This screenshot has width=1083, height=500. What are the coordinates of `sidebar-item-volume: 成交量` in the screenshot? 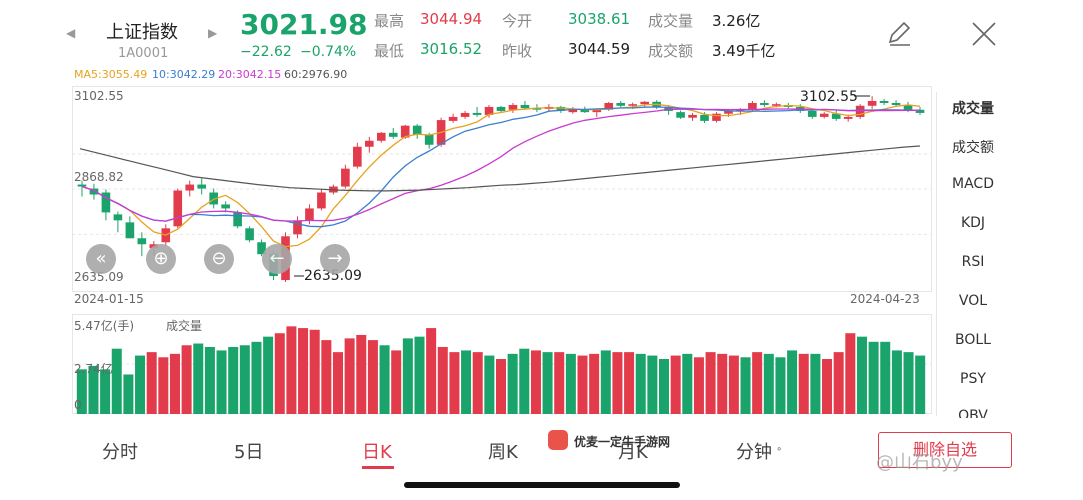 It's located at (973, 108).